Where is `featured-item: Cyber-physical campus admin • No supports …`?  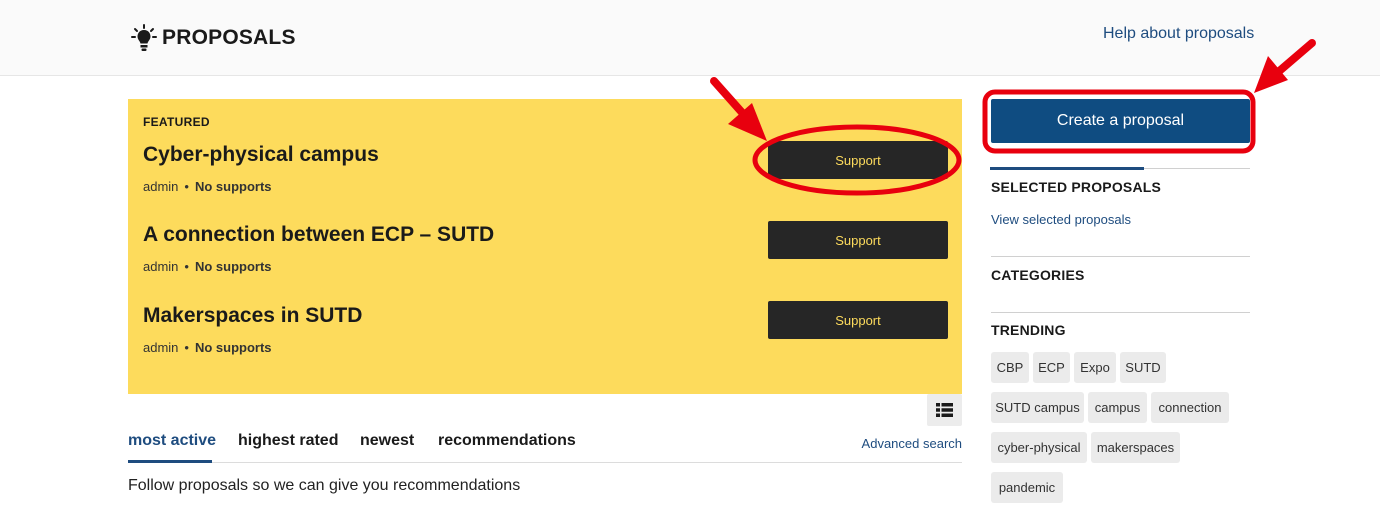
featured-item: Cyber-physical campus admin • No supports … is located at coordinates (545, 172).